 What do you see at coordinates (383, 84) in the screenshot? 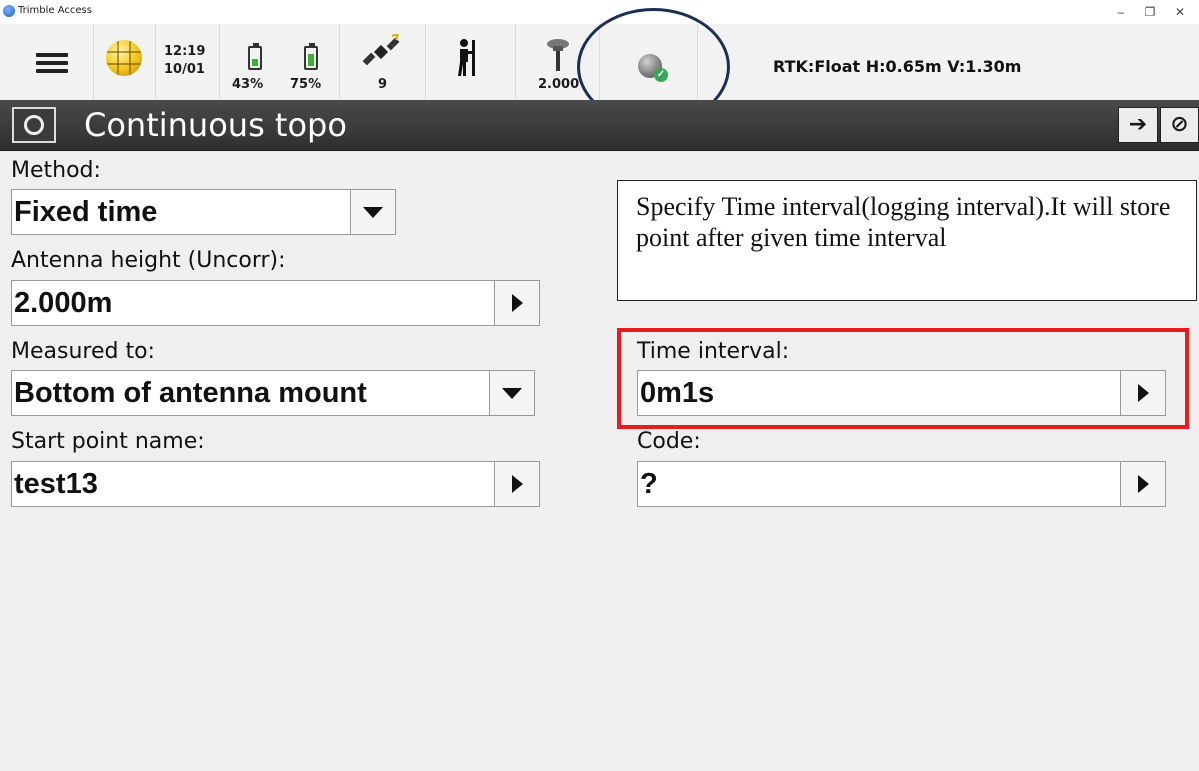
I see `satellite-count: 9` at bounding box center [383, 84].